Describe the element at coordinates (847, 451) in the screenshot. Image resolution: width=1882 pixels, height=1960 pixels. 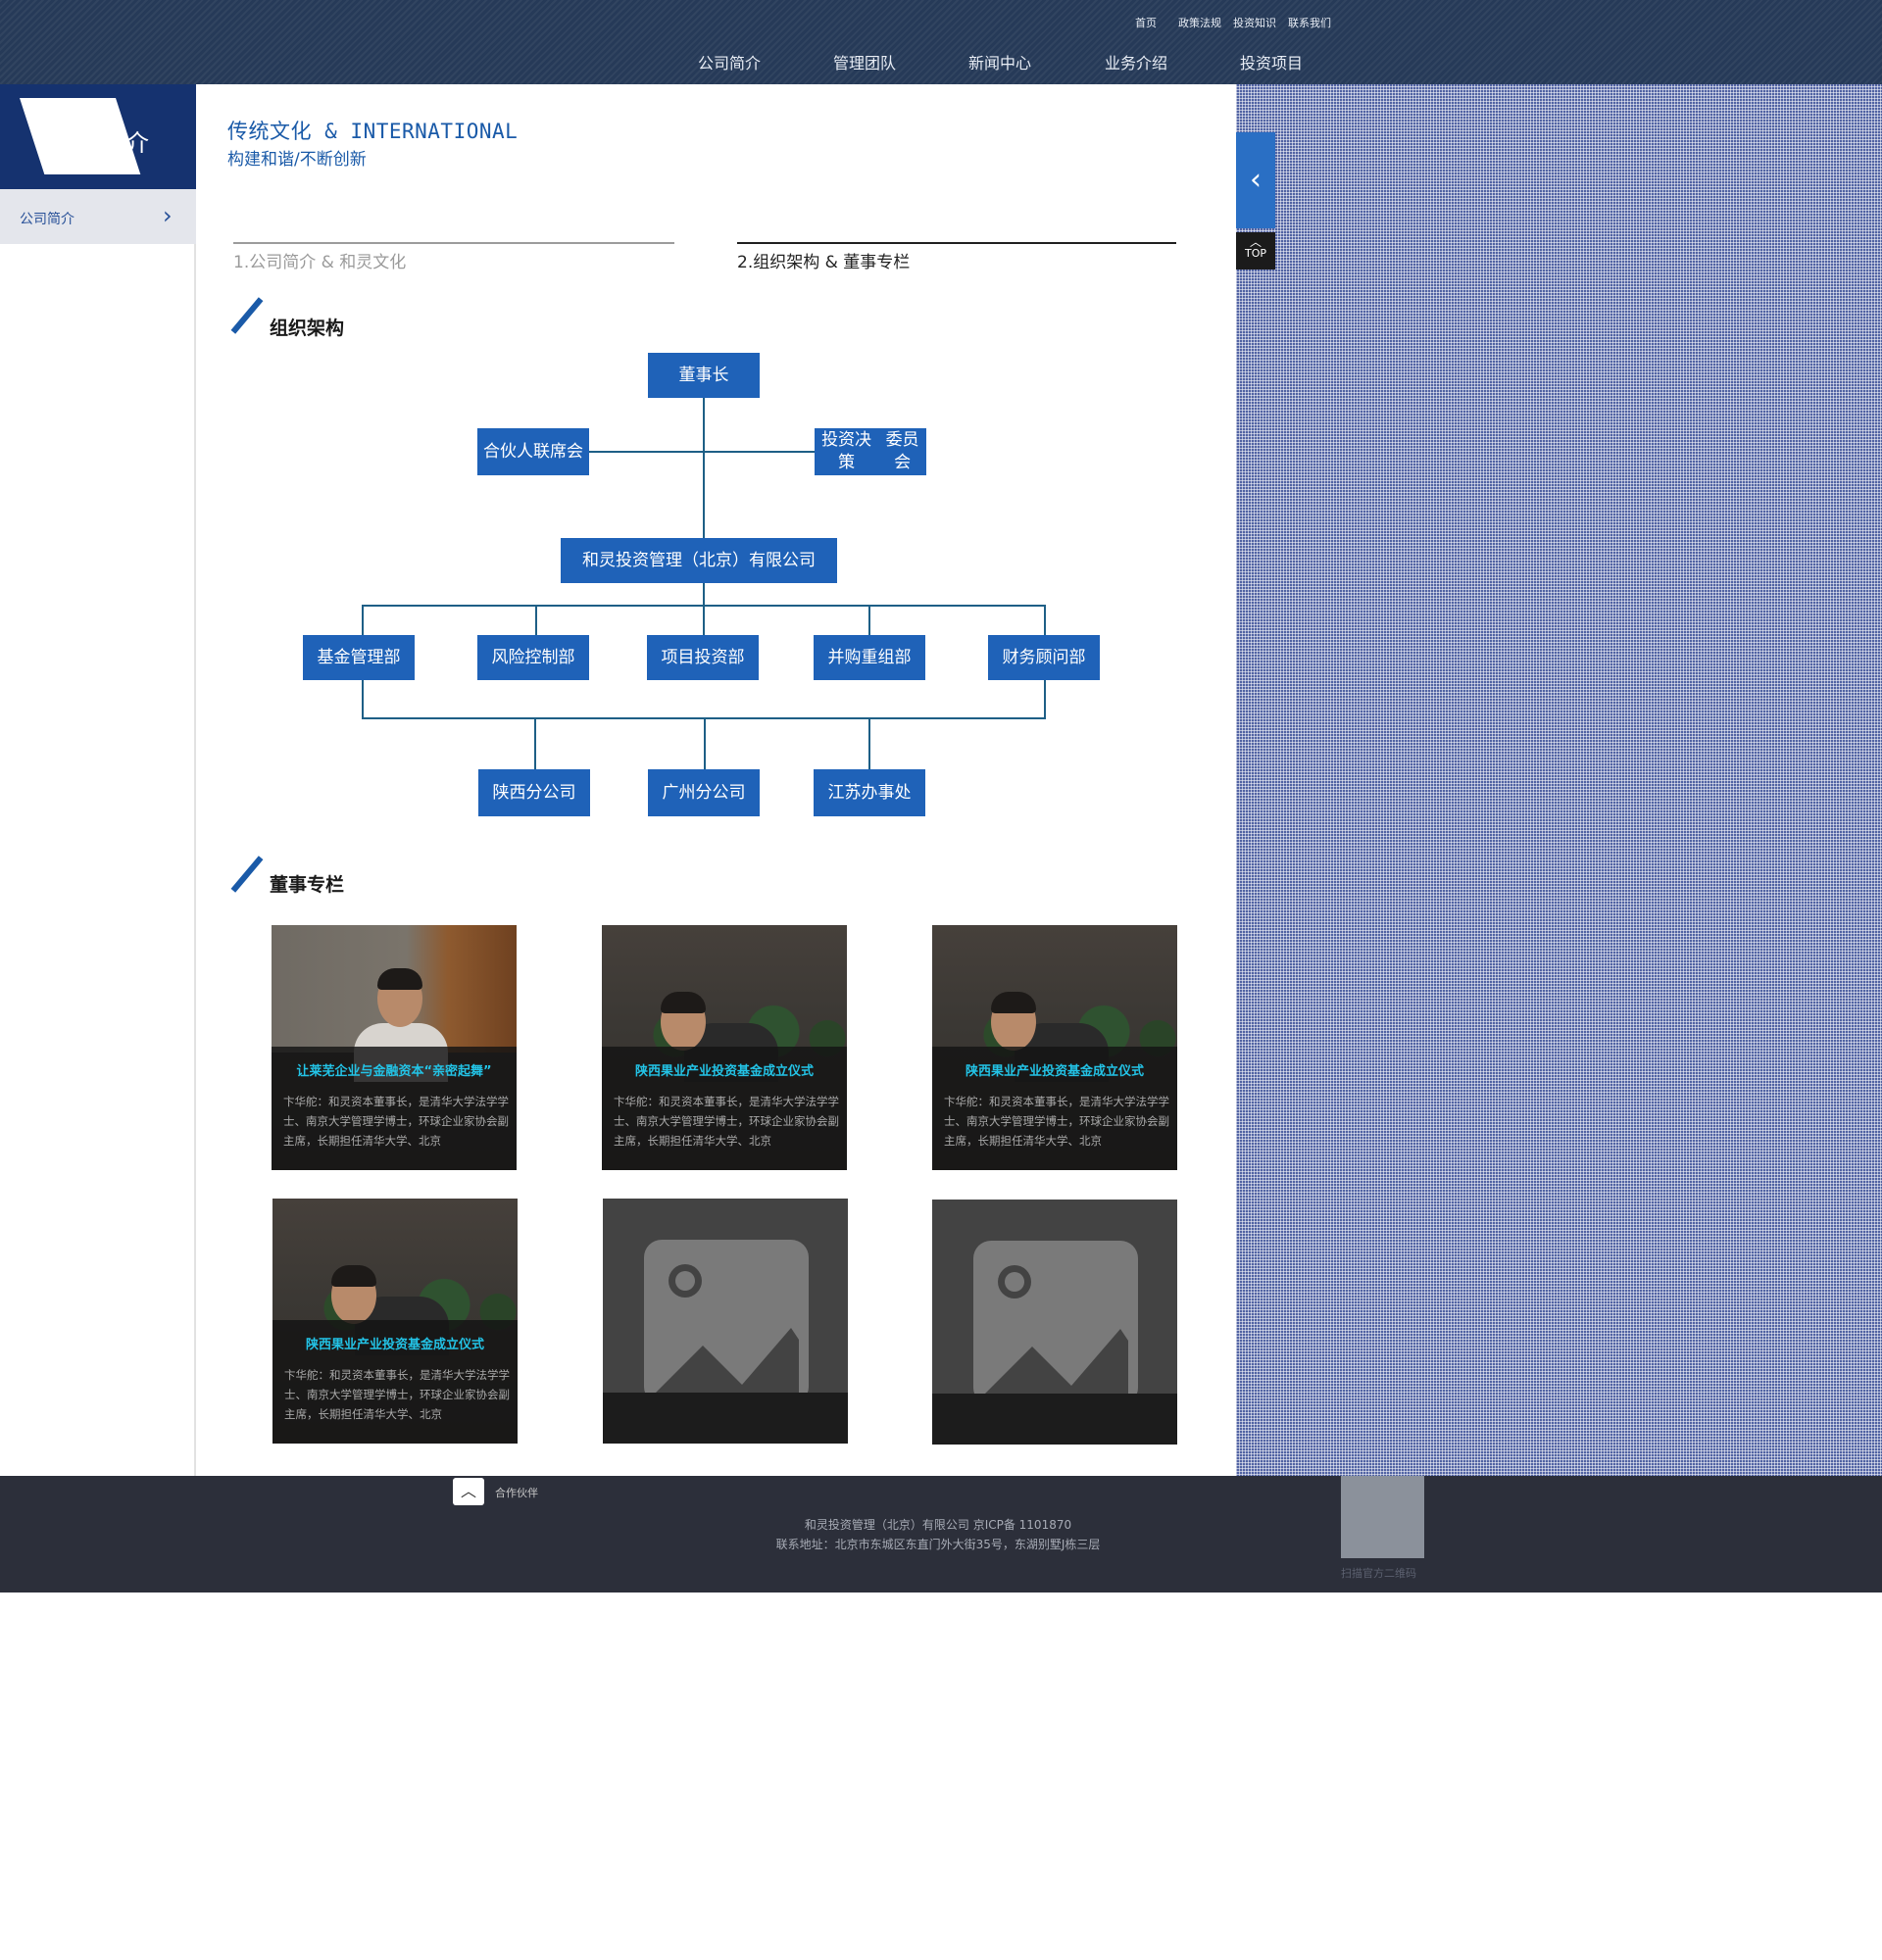
I see `org-node-line: 投资决策` at that location.